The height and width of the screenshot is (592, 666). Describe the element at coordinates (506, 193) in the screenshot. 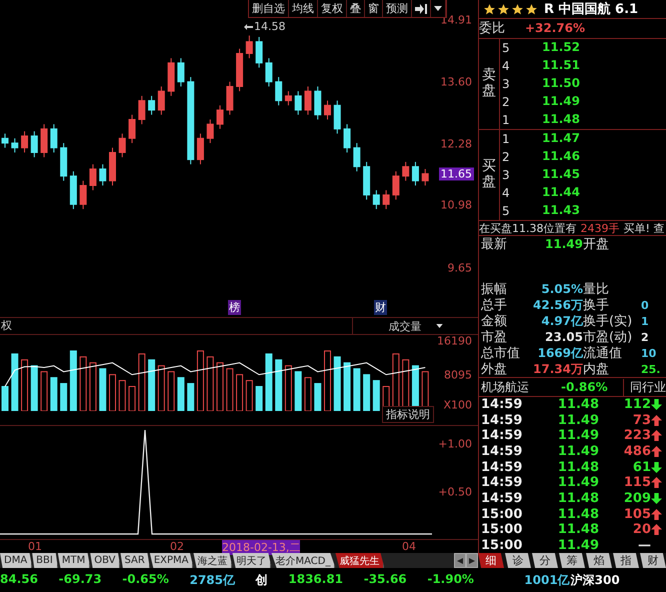

I see `order-rank: 4` at that location.